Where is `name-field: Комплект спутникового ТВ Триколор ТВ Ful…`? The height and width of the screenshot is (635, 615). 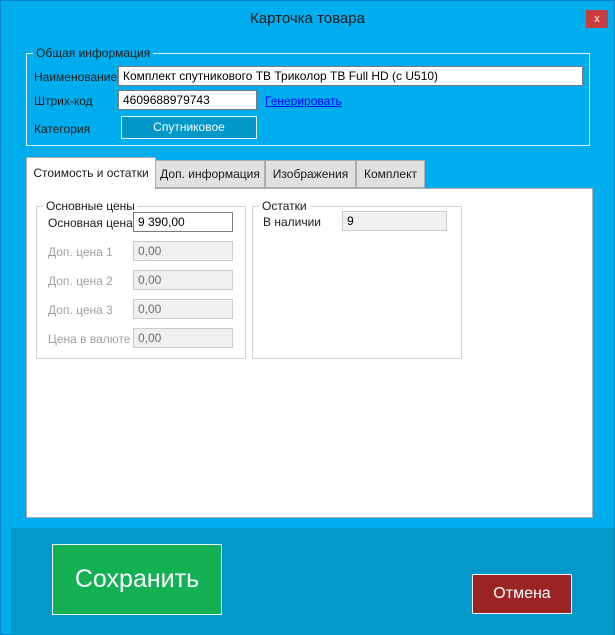 name-field: Комплект спутникового ТВ Триколор ТВ Ful… is located at coordinates (350, 76).